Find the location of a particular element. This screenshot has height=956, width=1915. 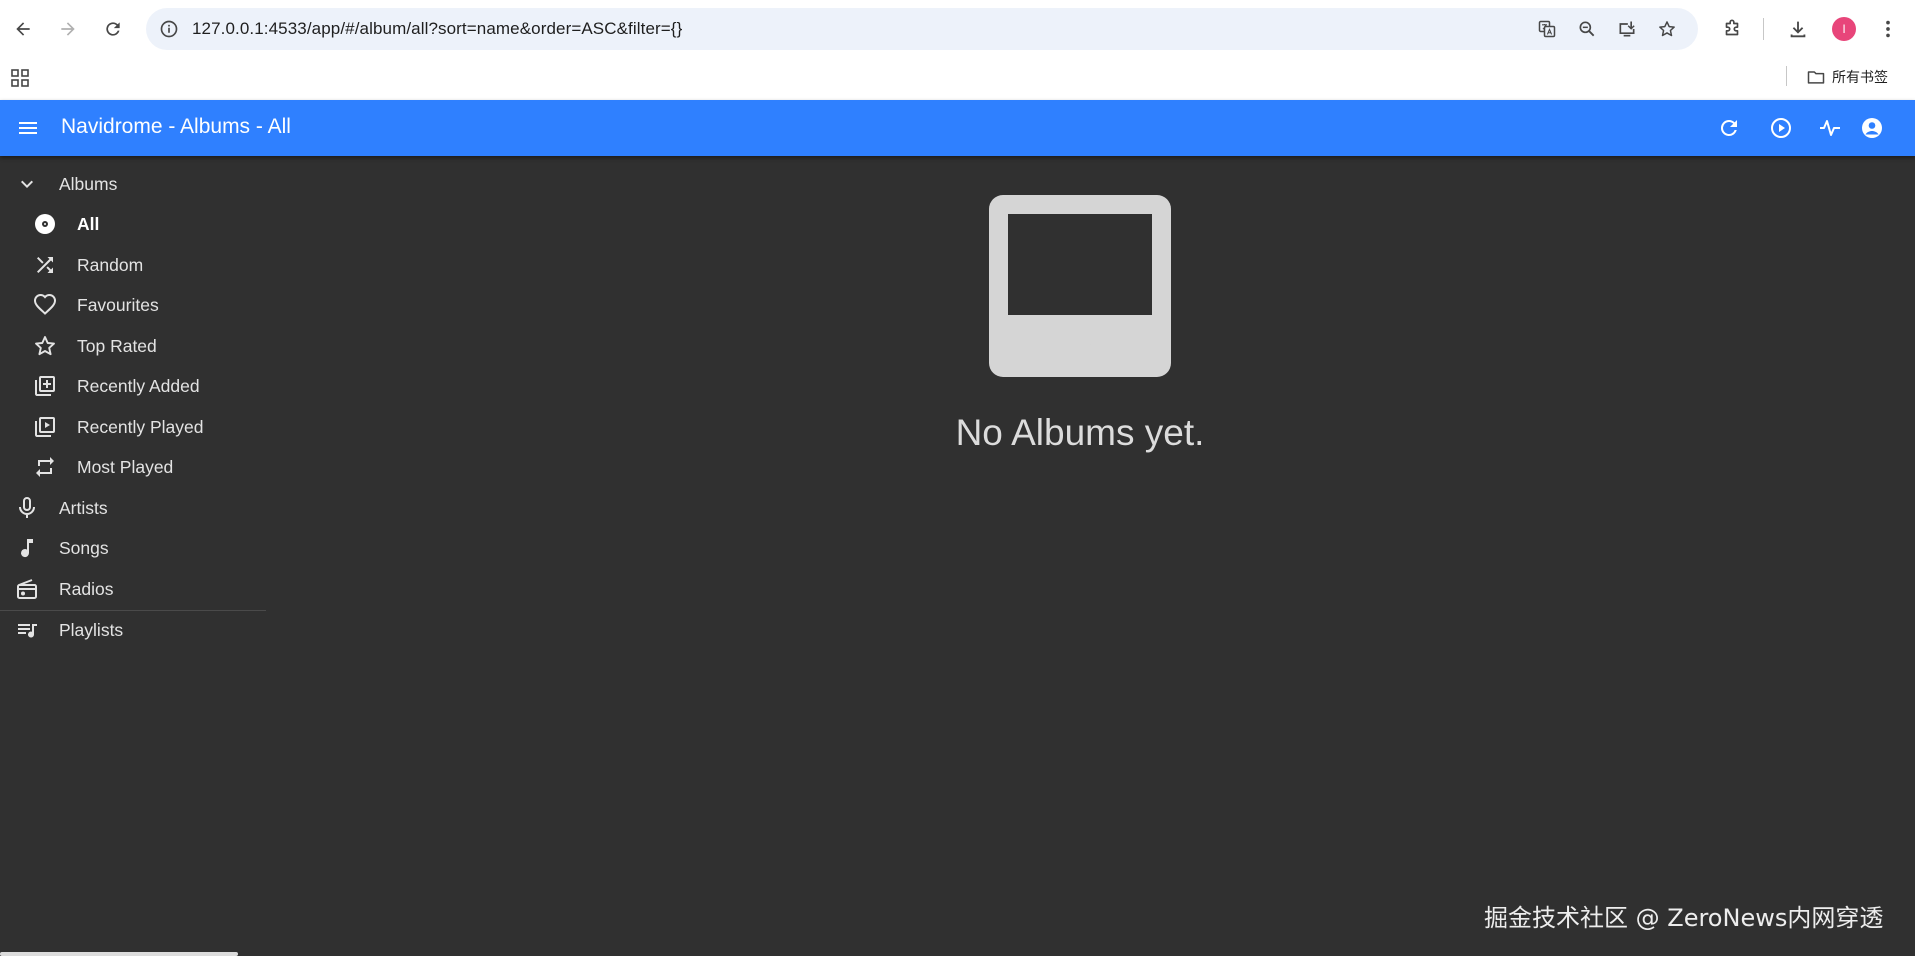

bookmarks-folder-label: 所有书签 is located at coordinates (1860, 77).